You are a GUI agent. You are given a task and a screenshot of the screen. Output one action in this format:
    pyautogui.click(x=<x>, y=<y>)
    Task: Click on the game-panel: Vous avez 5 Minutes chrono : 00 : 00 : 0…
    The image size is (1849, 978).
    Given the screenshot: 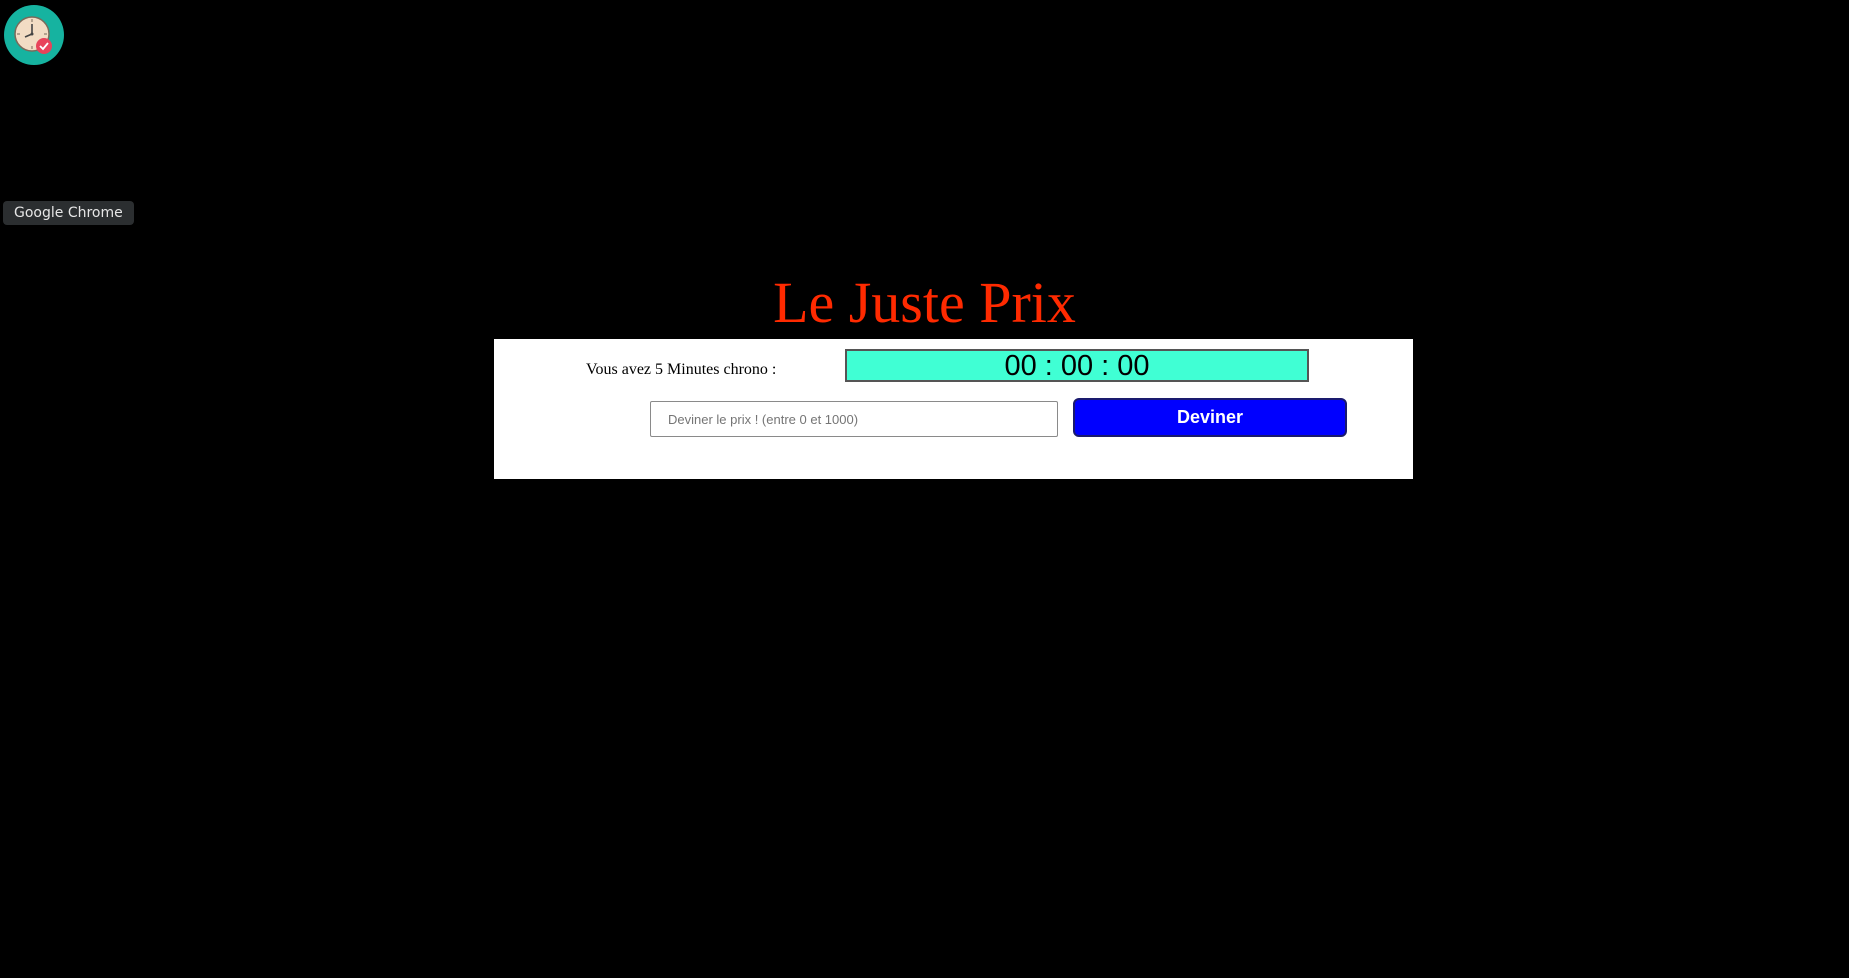 What is the action you would take?
    pyautogui.click(x=953, y=409)
    